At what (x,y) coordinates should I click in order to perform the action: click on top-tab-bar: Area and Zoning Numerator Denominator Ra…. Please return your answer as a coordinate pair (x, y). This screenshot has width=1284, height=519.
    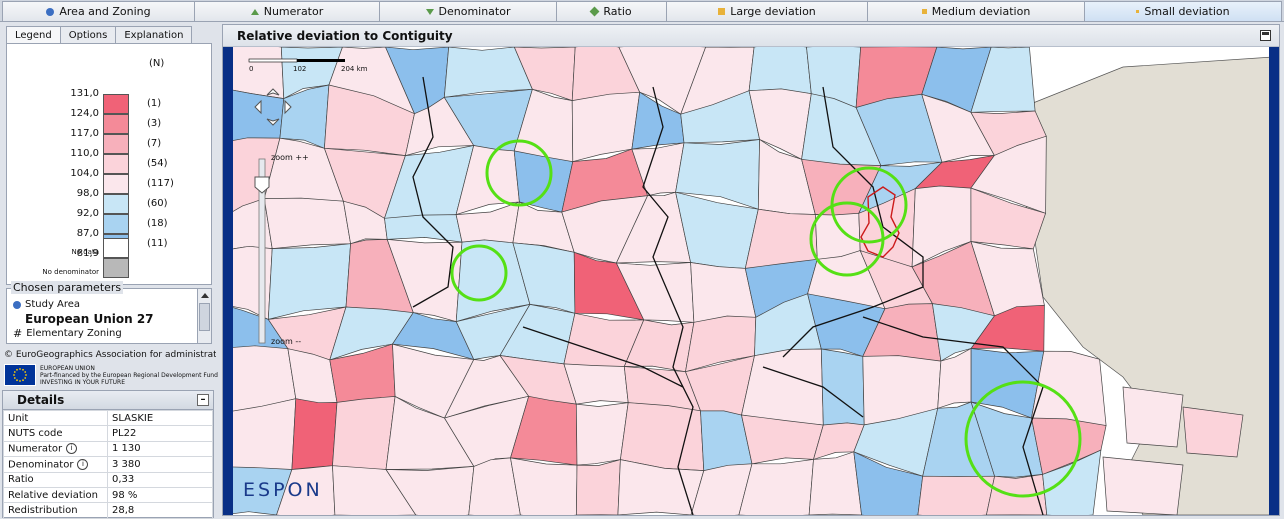
    Looking at the image, I should click on (642, 11).